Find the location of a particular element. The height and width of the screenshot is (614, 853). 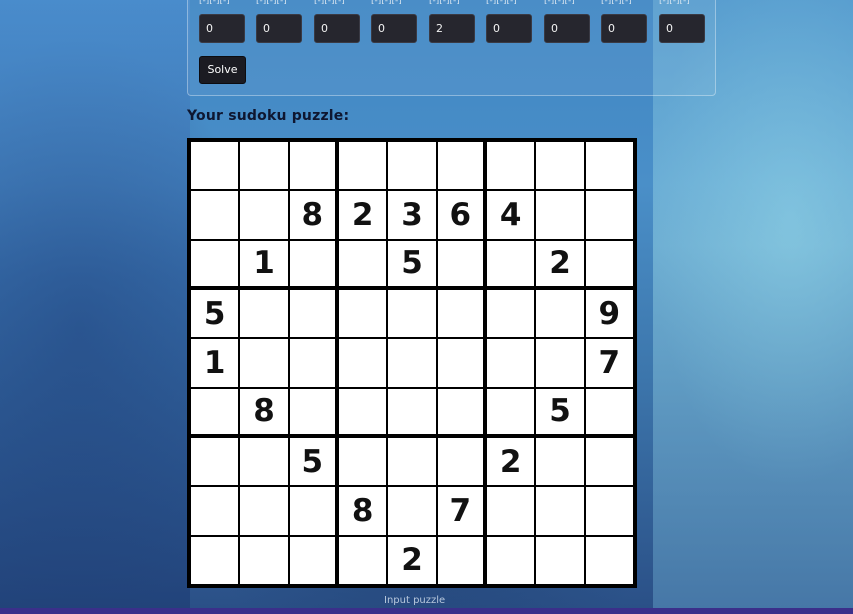

sudoku-cell-r7c3: 5 is located at coordinates (312, 461).